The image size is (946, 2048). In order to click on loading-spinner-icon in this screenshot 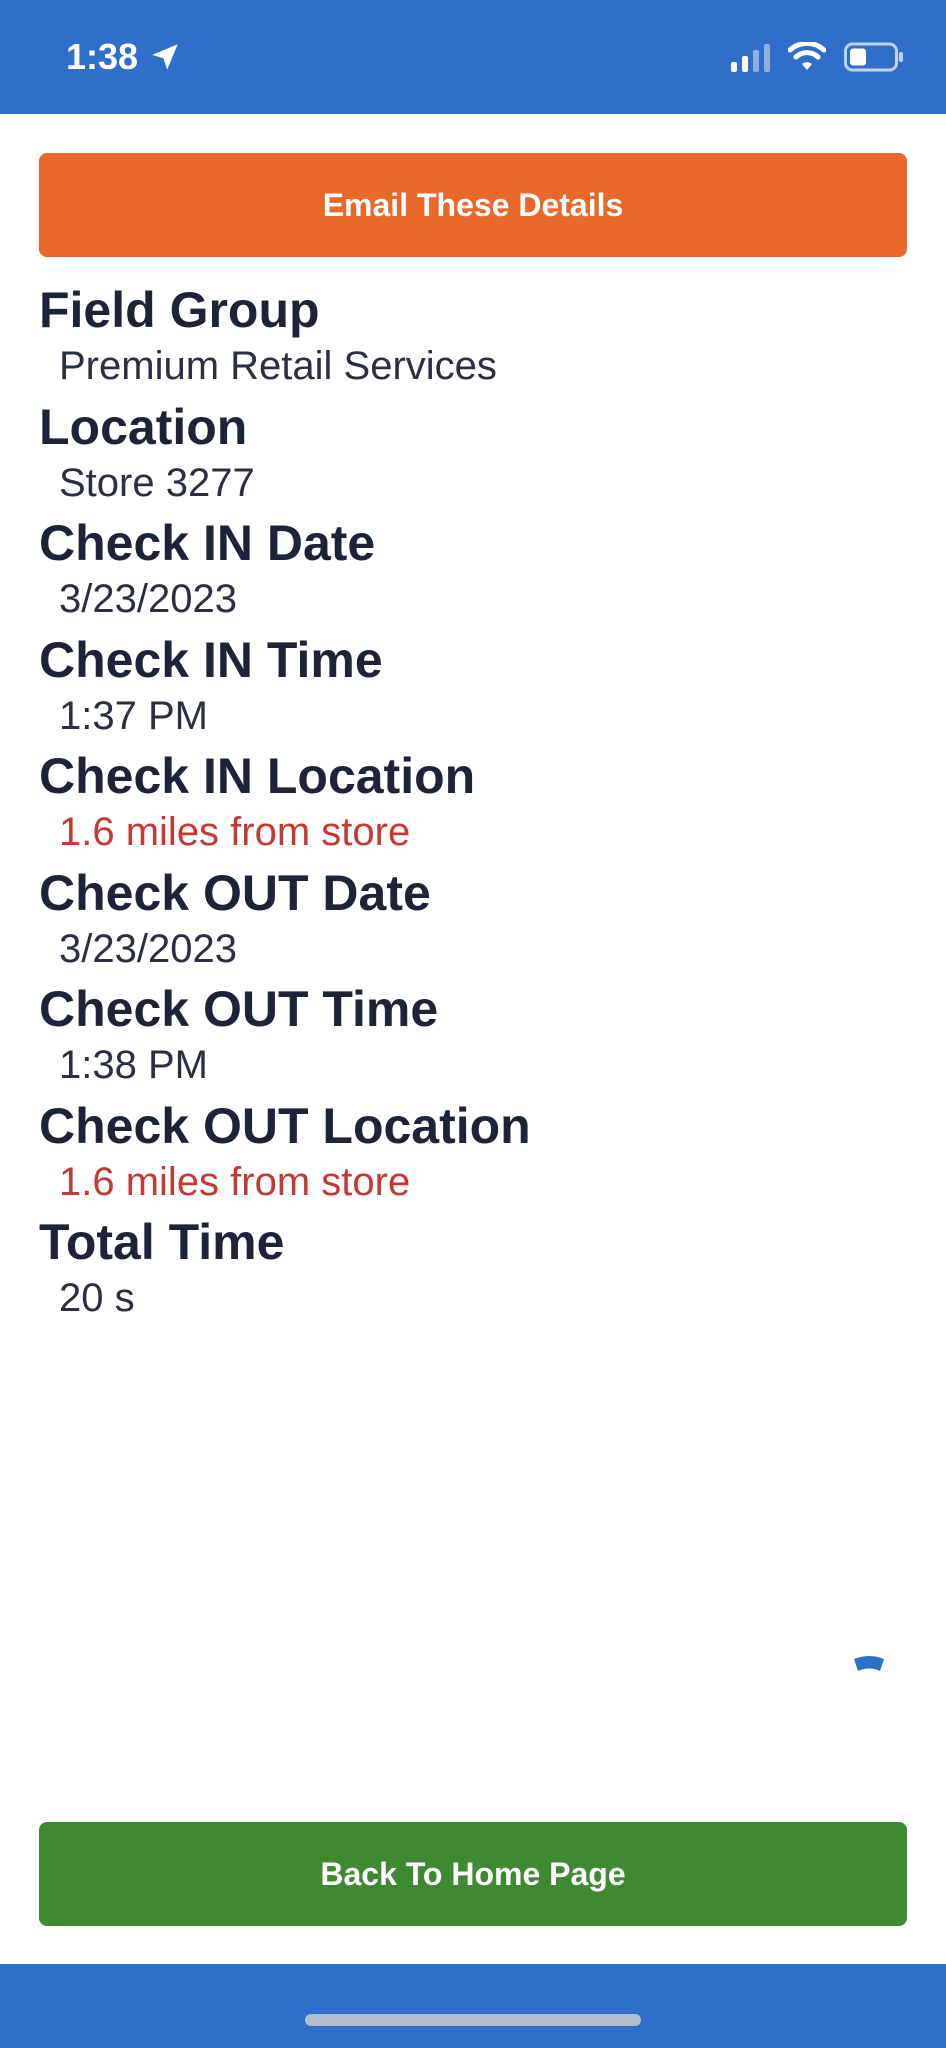, I will do `click(869, 1663)`.